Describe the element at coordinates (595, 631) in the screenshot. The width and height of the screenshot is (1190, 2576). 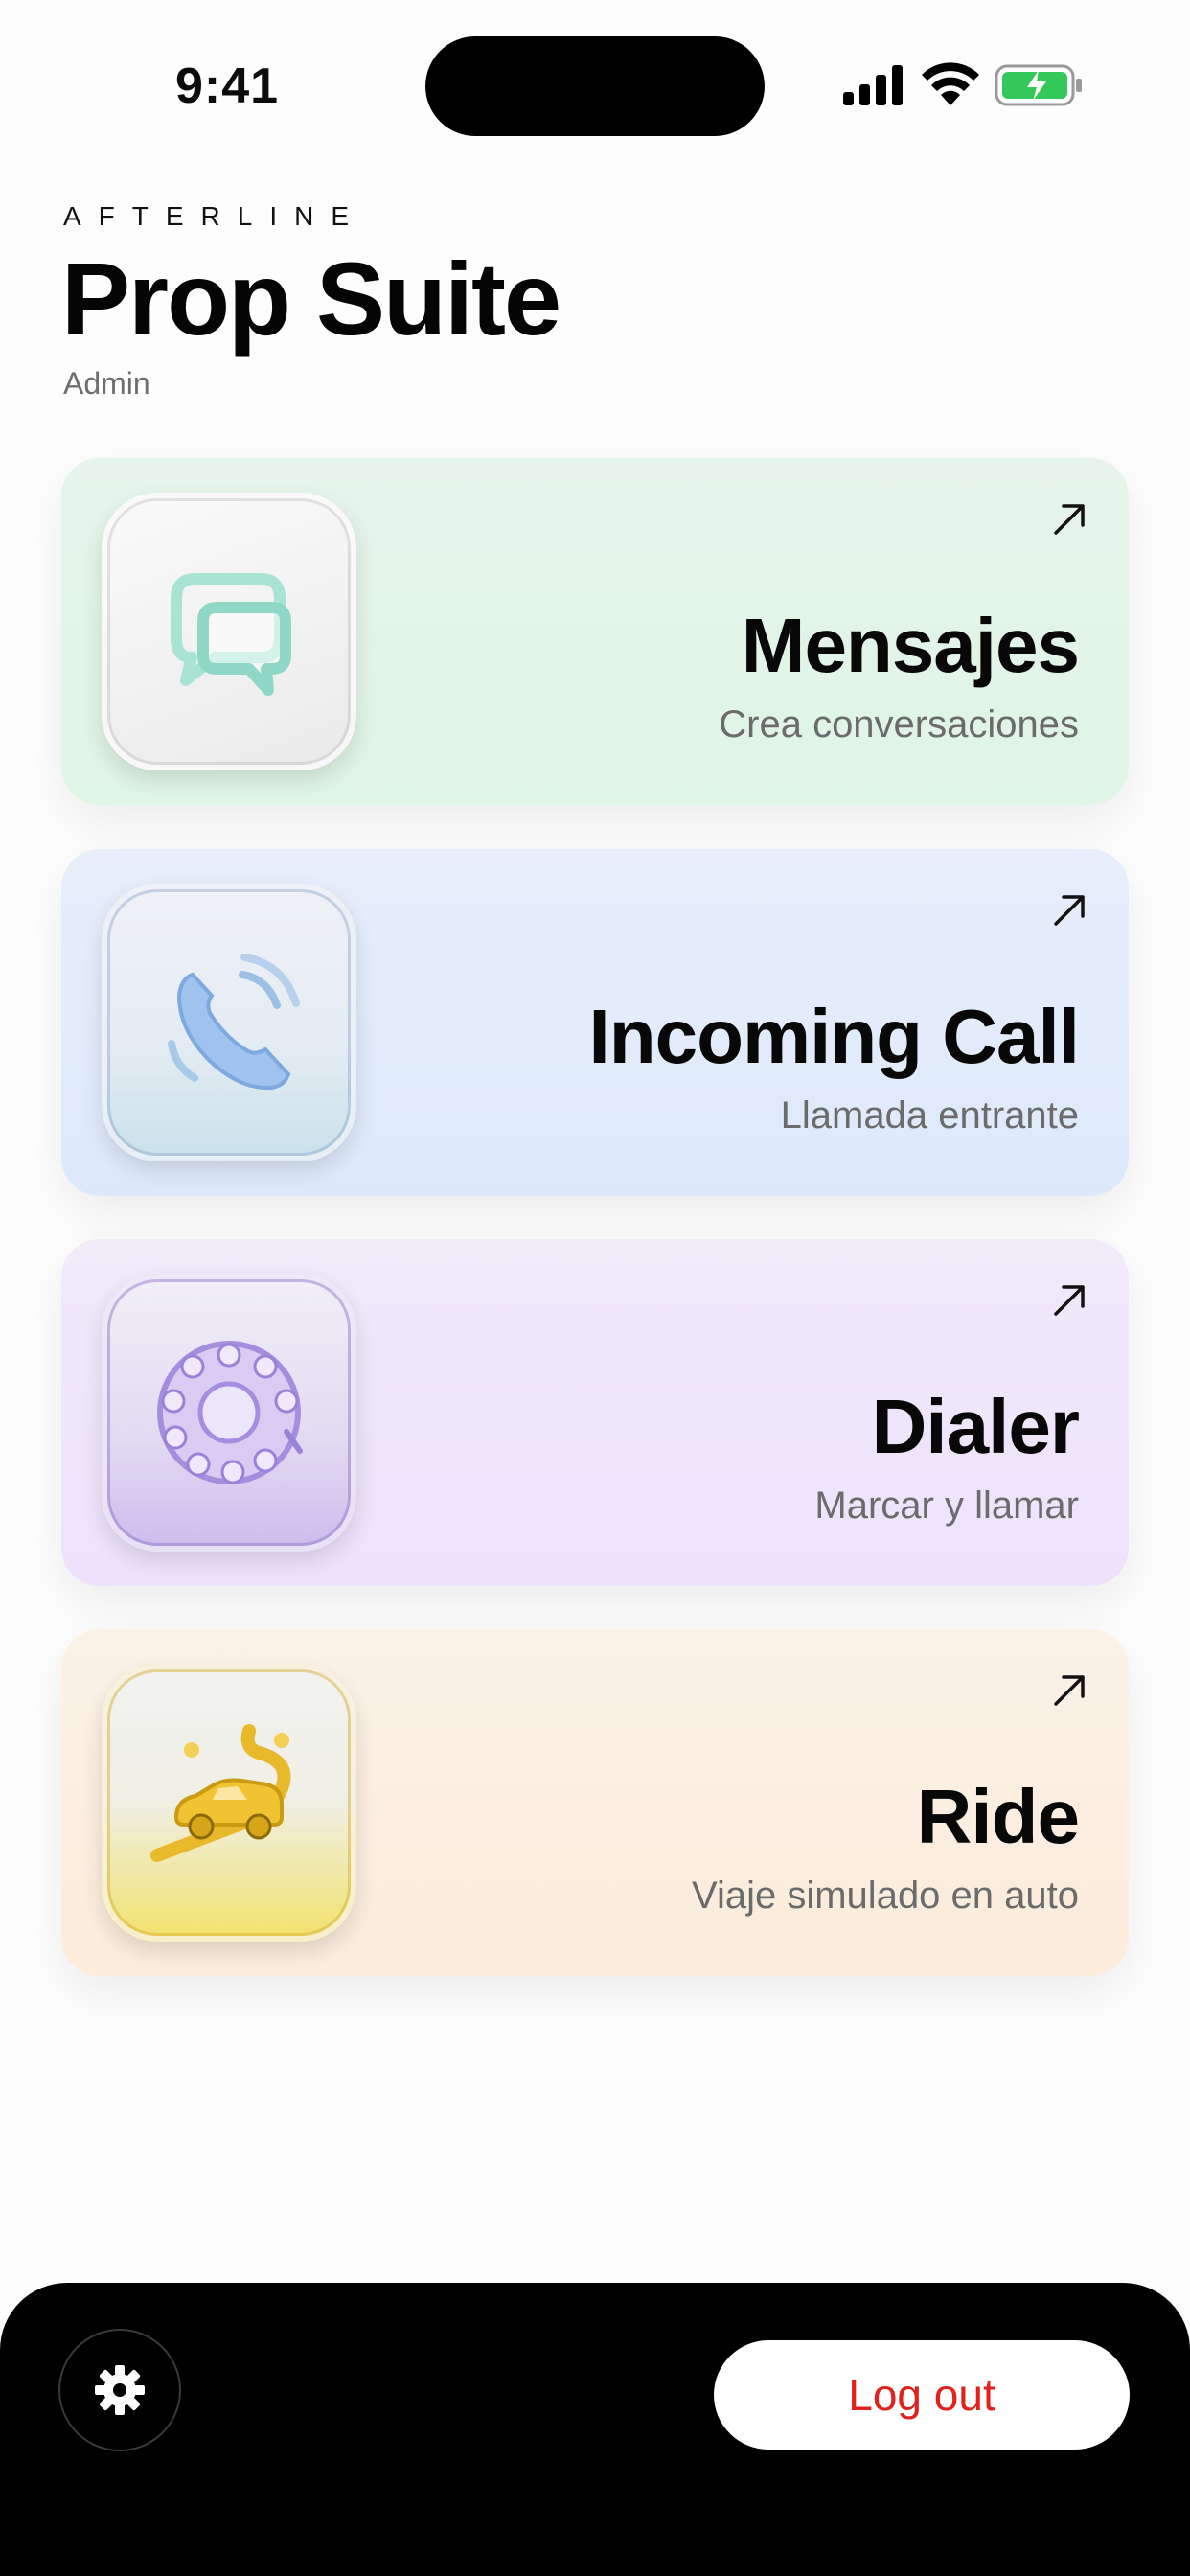
I see `card-mensajes: Mensajes Crea conversaciones` at that location.